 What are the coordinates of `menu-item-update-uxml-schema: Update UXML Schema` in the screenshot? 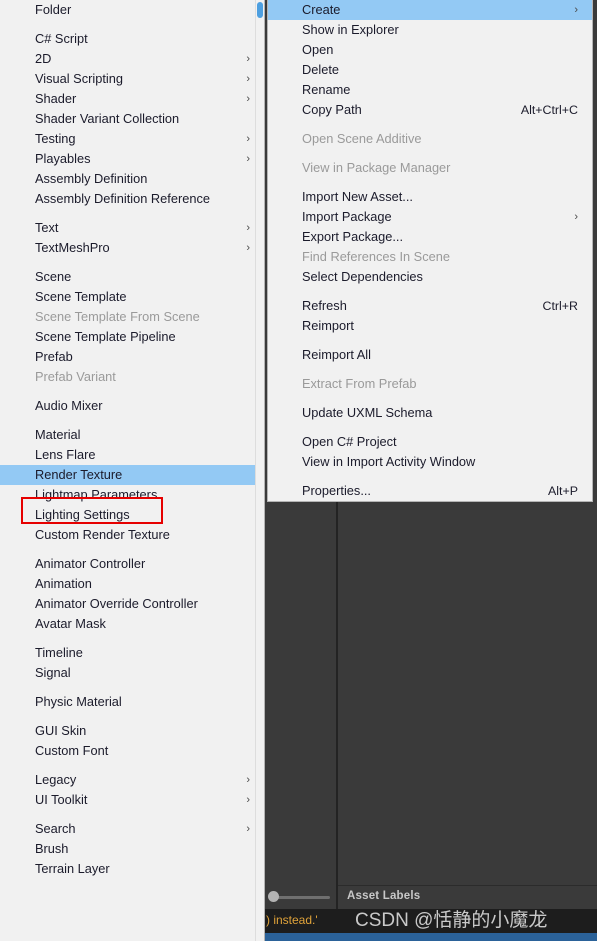 It's located at (430, 413).